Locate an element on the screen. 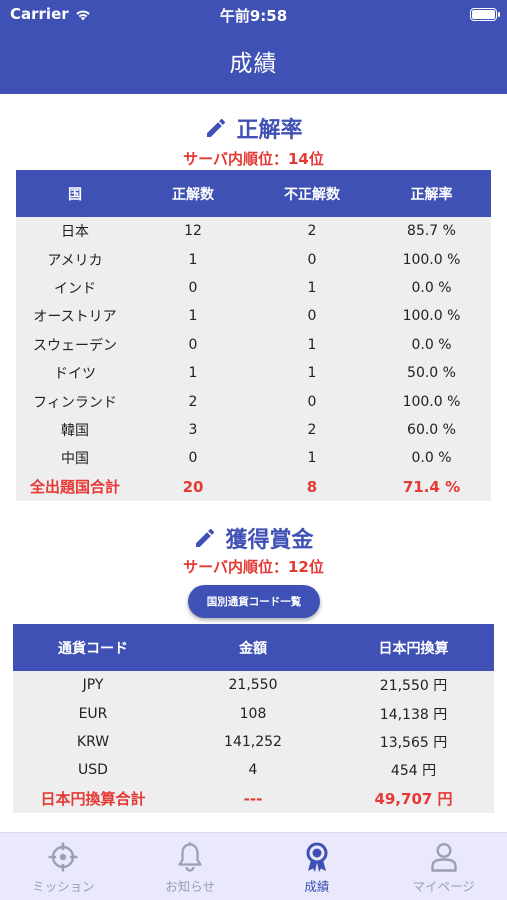 This screenshot has height=900, width=507. total-correct: 20 is located at coordinates (193, 486).